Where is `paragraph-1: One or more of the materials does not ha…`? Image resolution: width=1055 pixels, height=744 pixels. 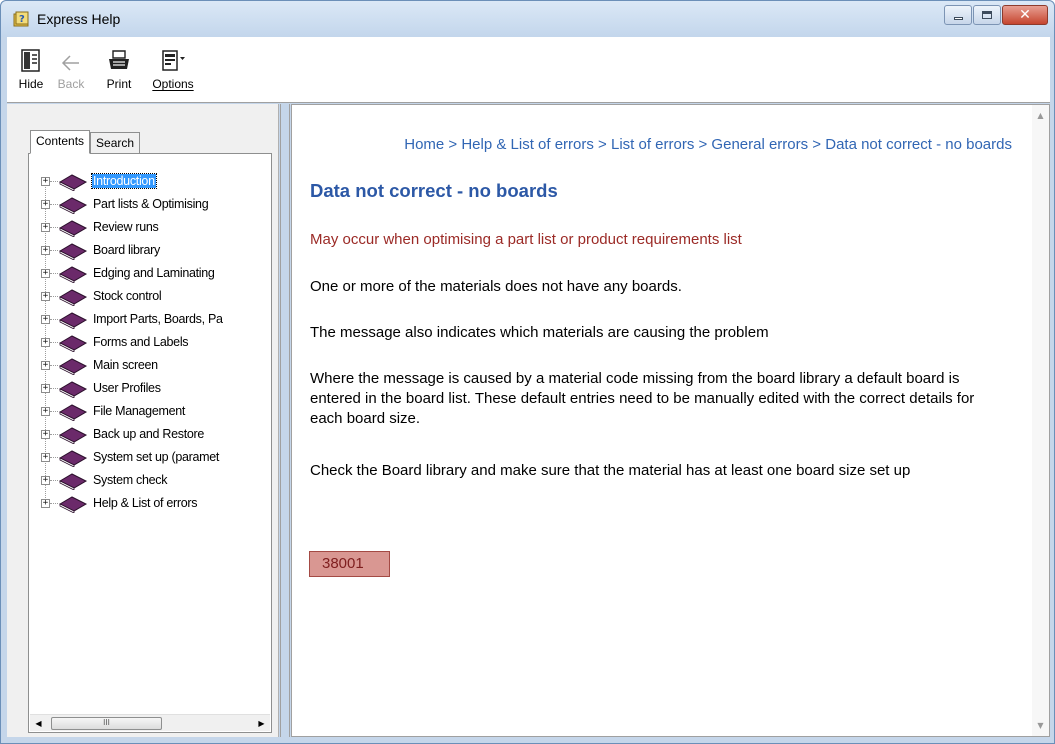 paragraph-1: One or more of the materials does not ha… is located at coordinates (496, 286).